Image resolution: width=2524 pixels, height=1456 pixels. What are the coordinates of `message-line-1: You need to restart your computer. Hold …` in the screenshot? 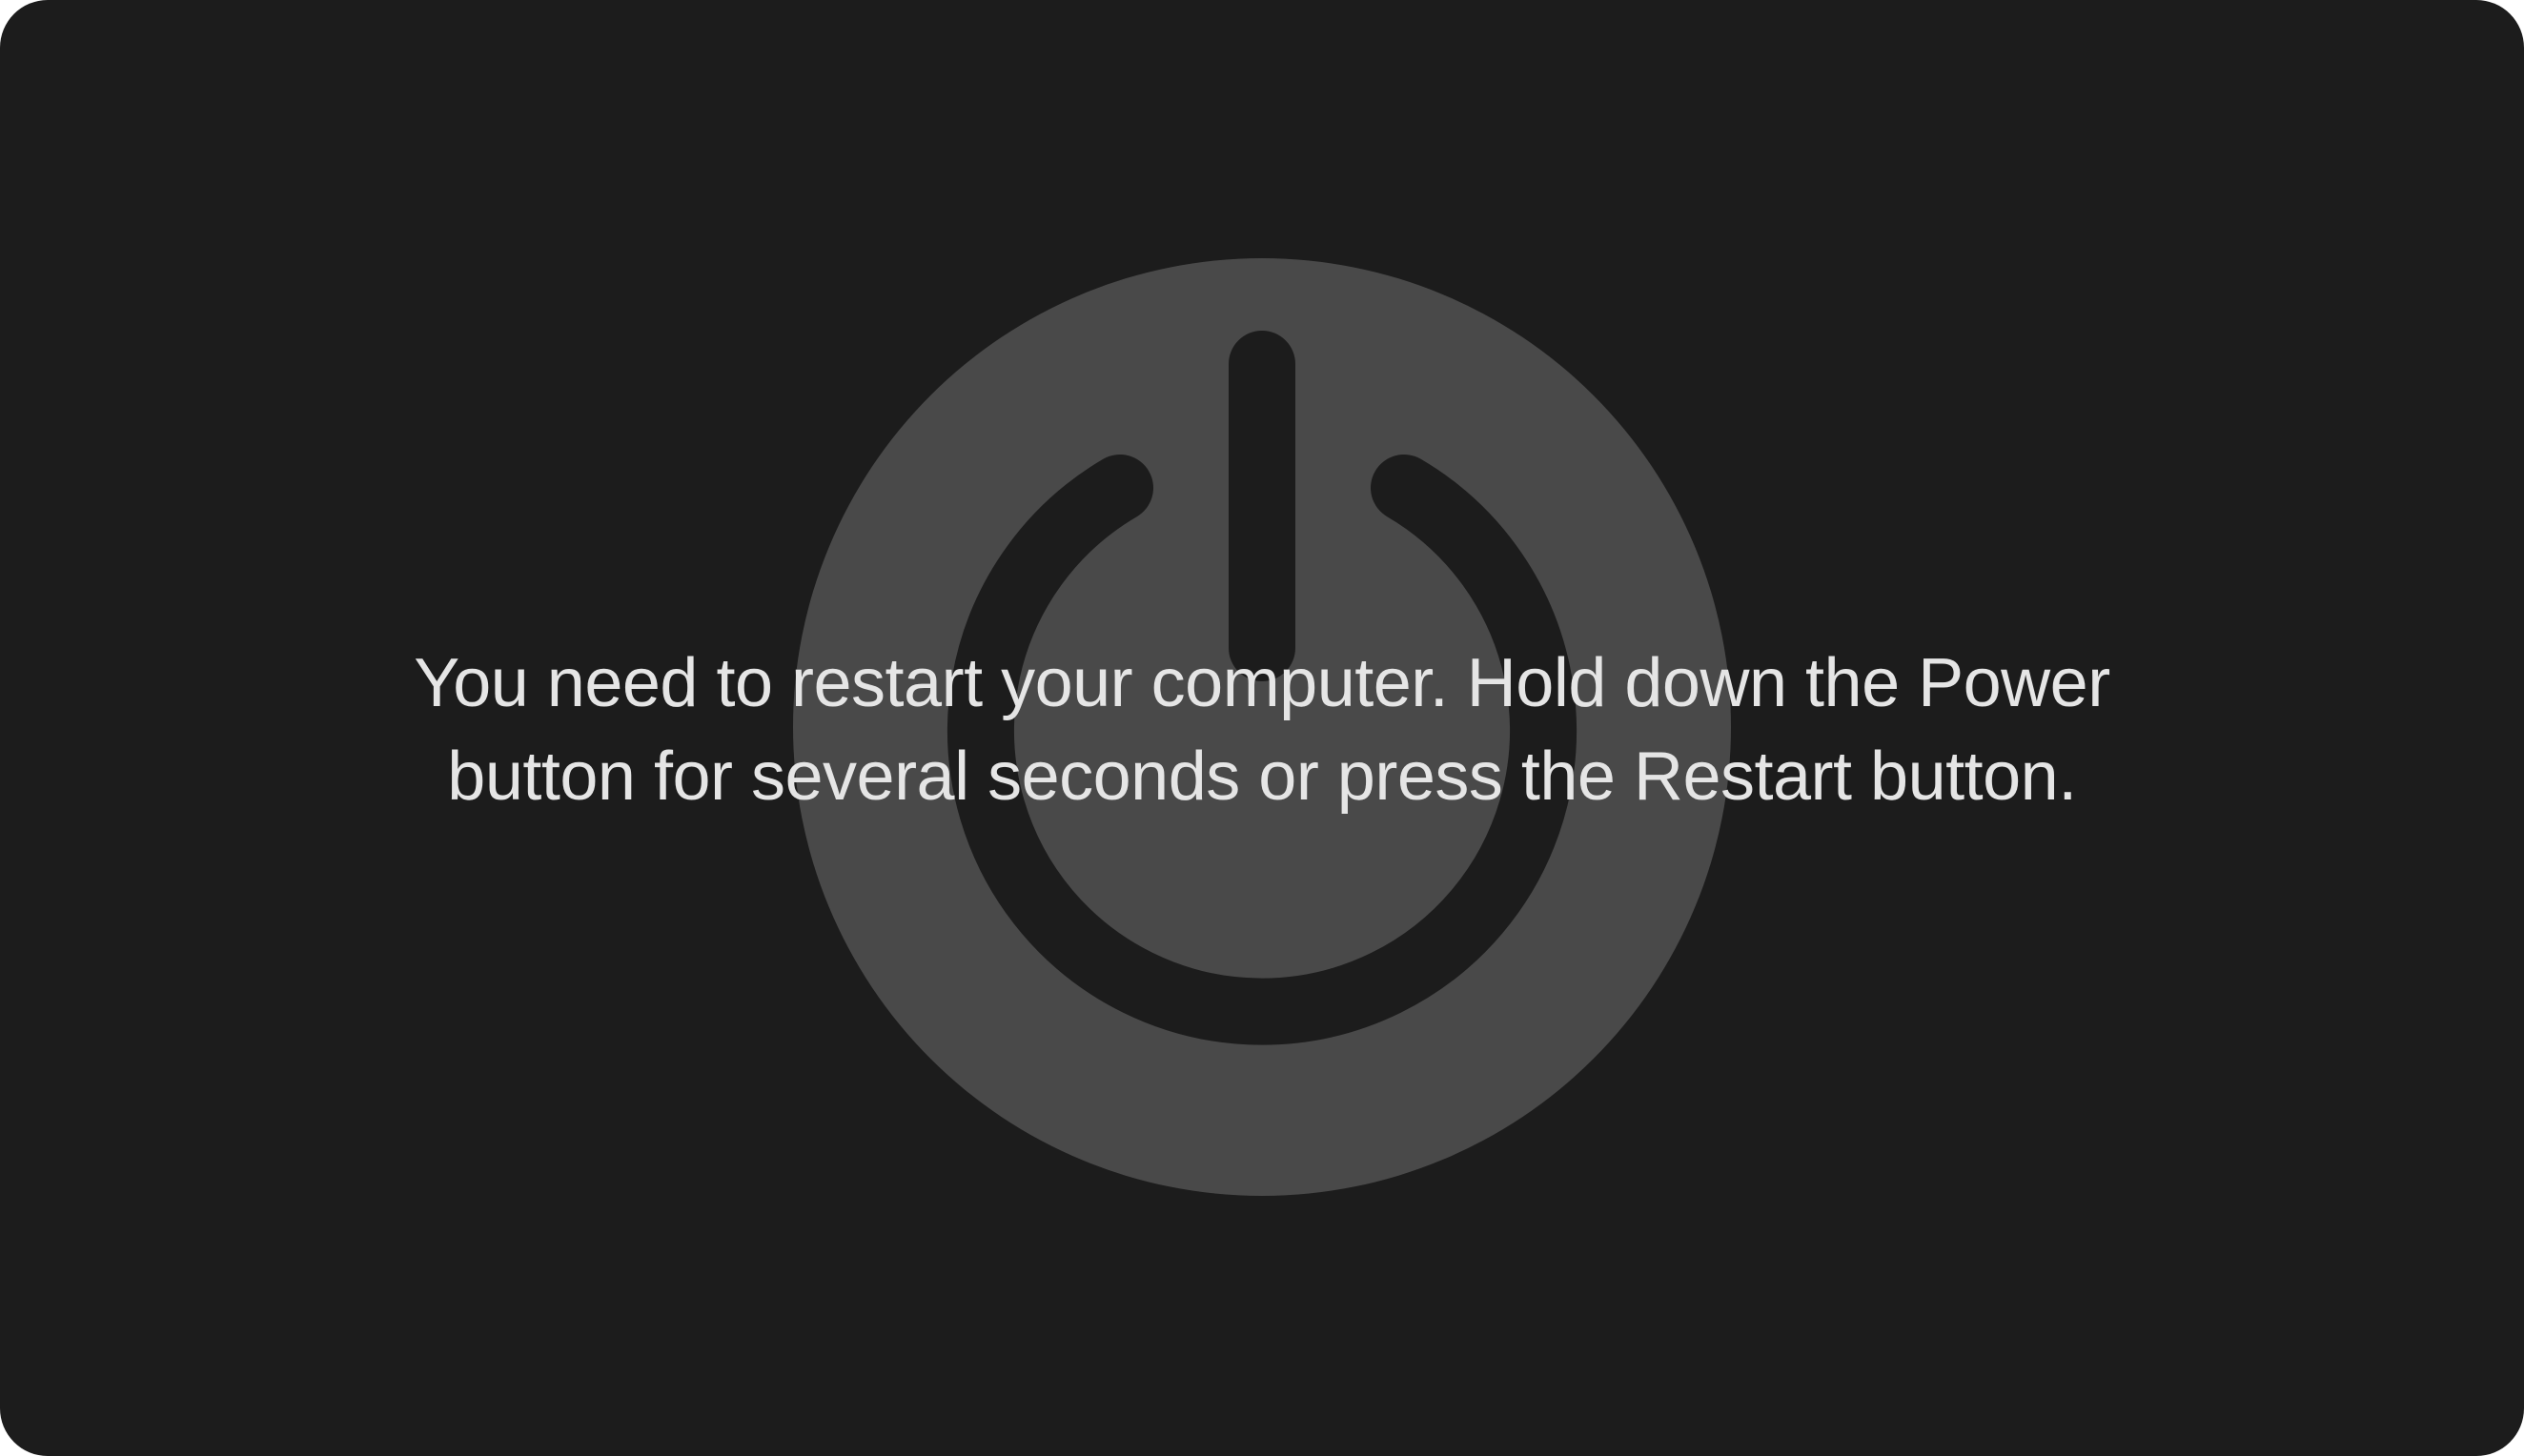 It's located at (1262, 683).